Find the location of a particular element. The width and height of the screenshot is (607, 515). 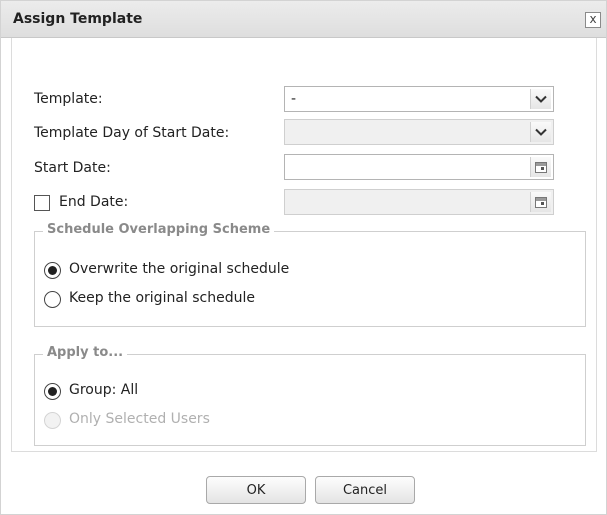

start-date-calendar-button is located at coordinates (540, 167).